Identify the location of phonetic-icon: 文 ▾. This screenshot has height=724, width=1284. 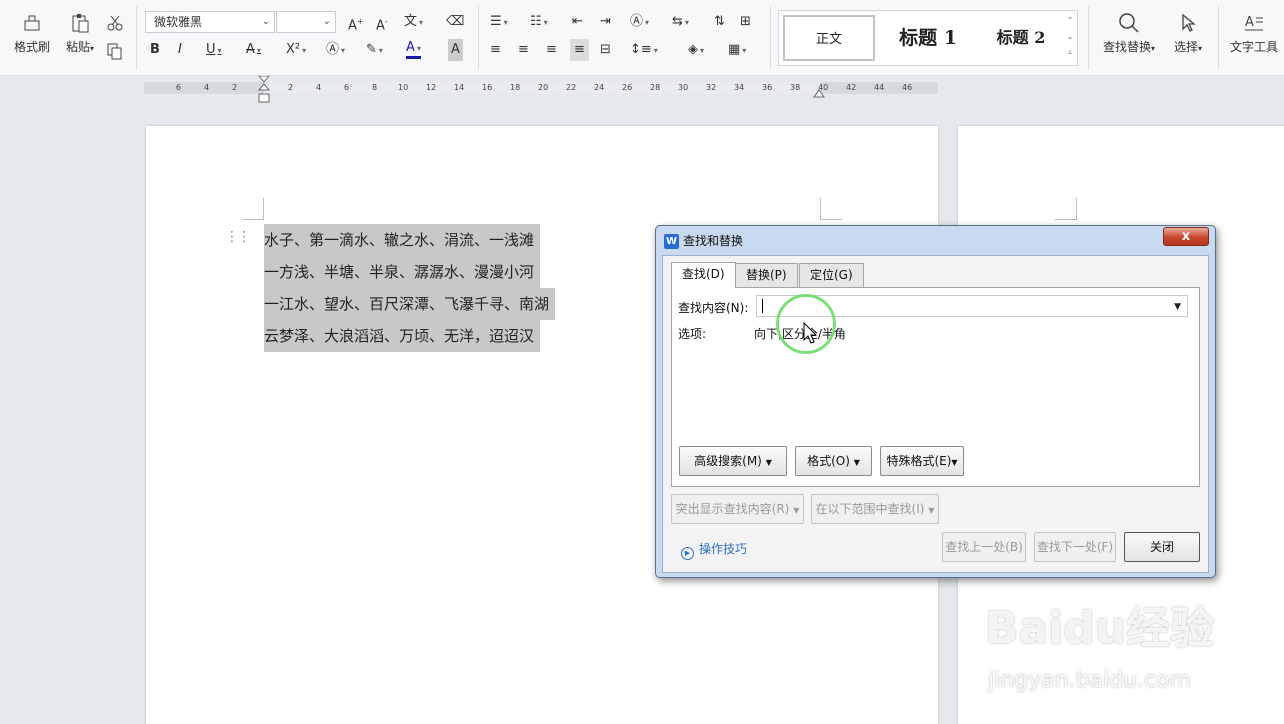
(413, 22).